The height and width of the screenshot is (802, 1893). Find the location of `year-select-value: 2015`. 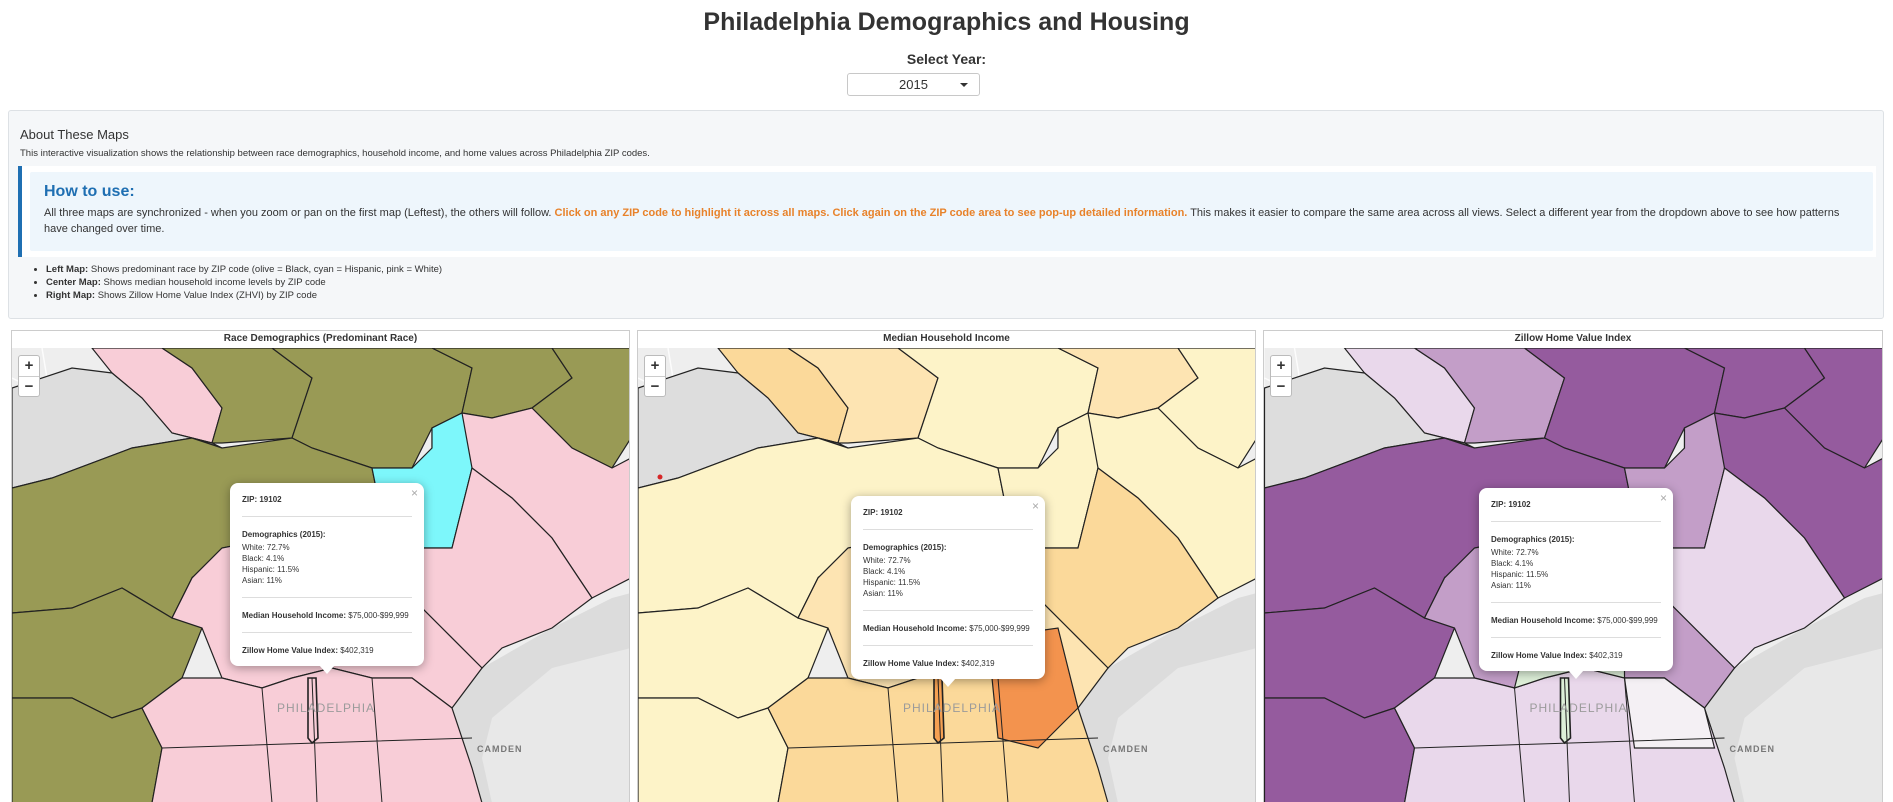

year-select-value: 2015 is located at coordinates (913, 84).